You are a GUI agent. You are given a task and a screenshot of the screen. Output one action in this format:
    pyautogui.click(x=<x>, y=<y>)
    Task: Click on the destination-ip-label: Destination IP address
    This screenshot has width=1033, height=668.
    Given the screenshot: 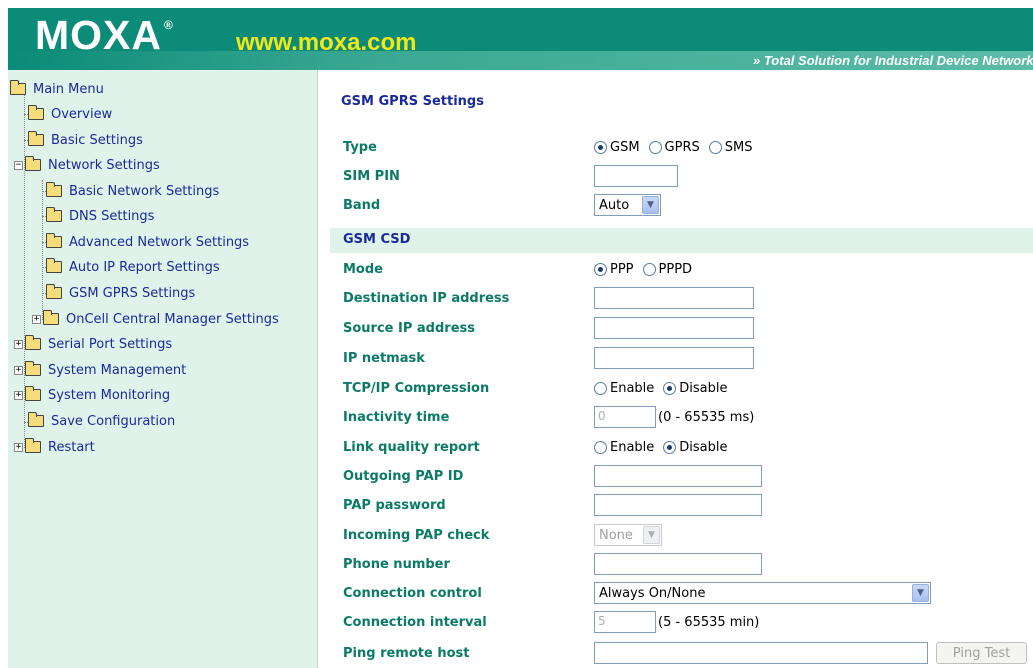 What is the action you would take?
    pyautogui.click(x=426, y=298)
    